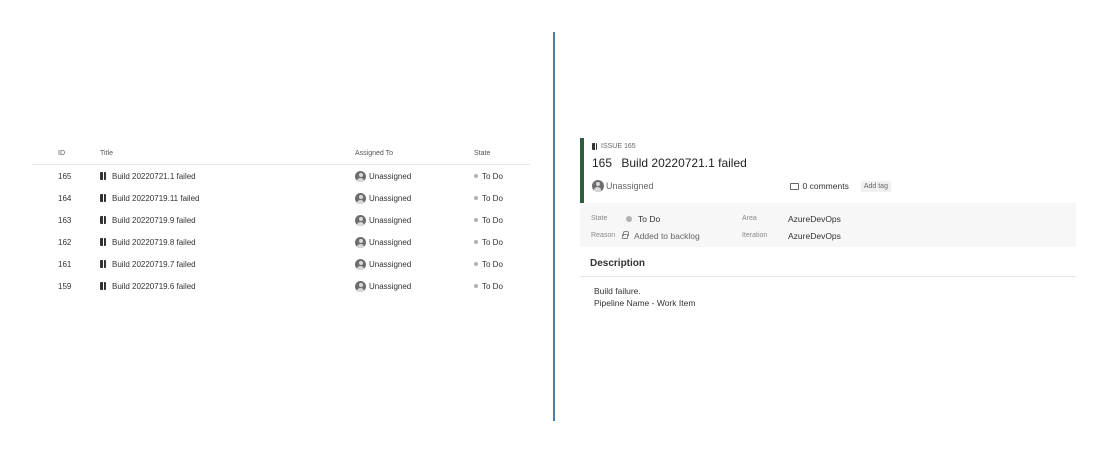 The width and height of the screenshot is (1119, 459). Describe the element at coordinates (65, 242) in the screenshot. I see `row-id: 162` at that location.